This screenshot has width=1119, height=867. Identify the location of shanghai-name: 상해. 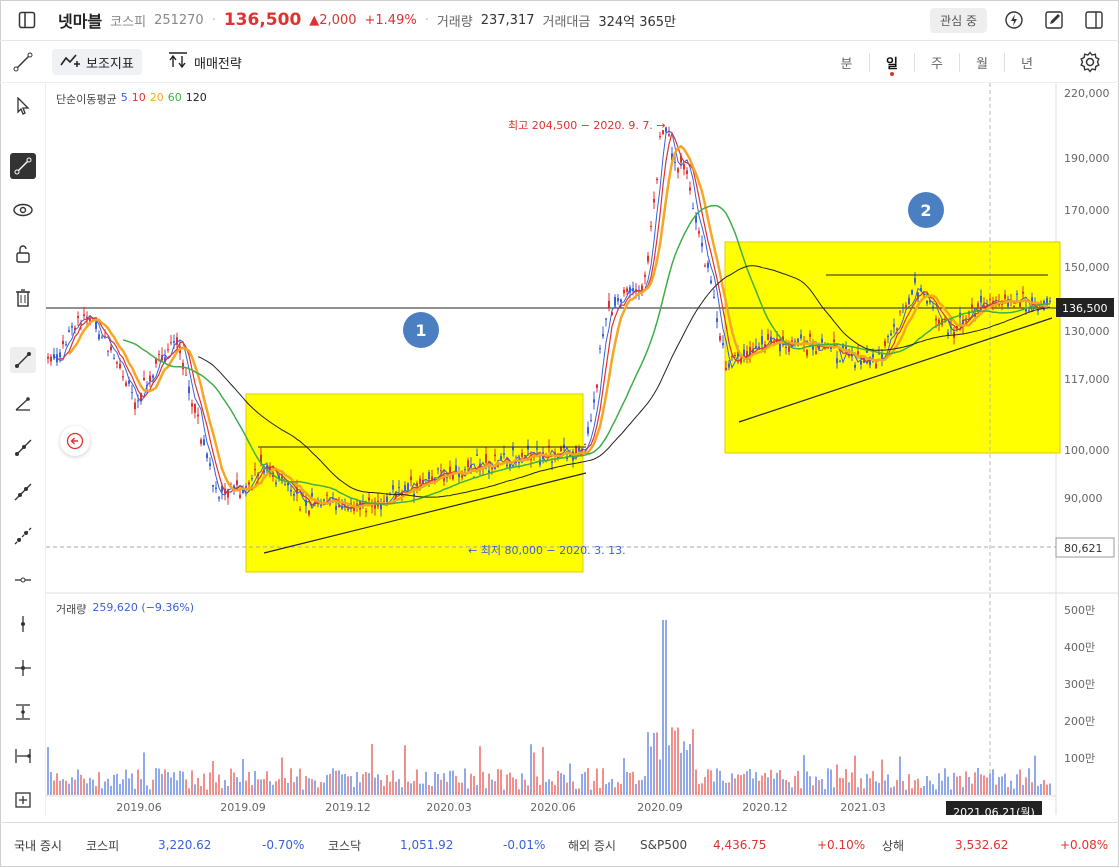
(893, 845).